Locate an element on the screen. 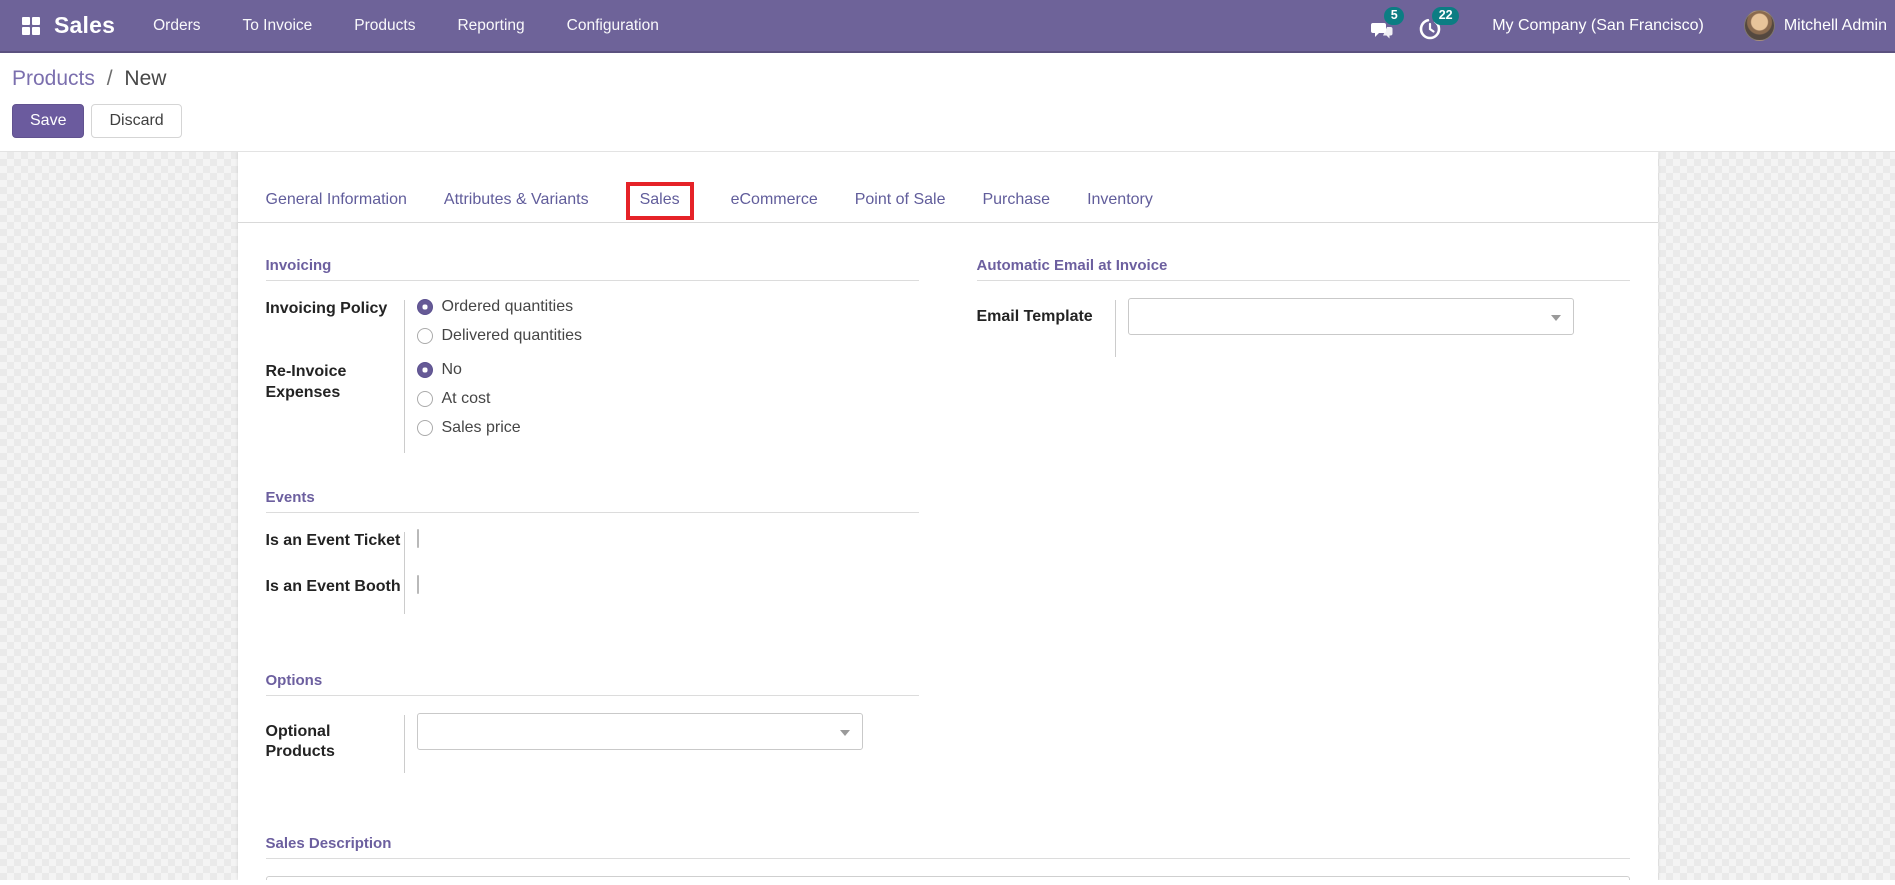  email-template-combobox is located at coordinates (1350, 316).